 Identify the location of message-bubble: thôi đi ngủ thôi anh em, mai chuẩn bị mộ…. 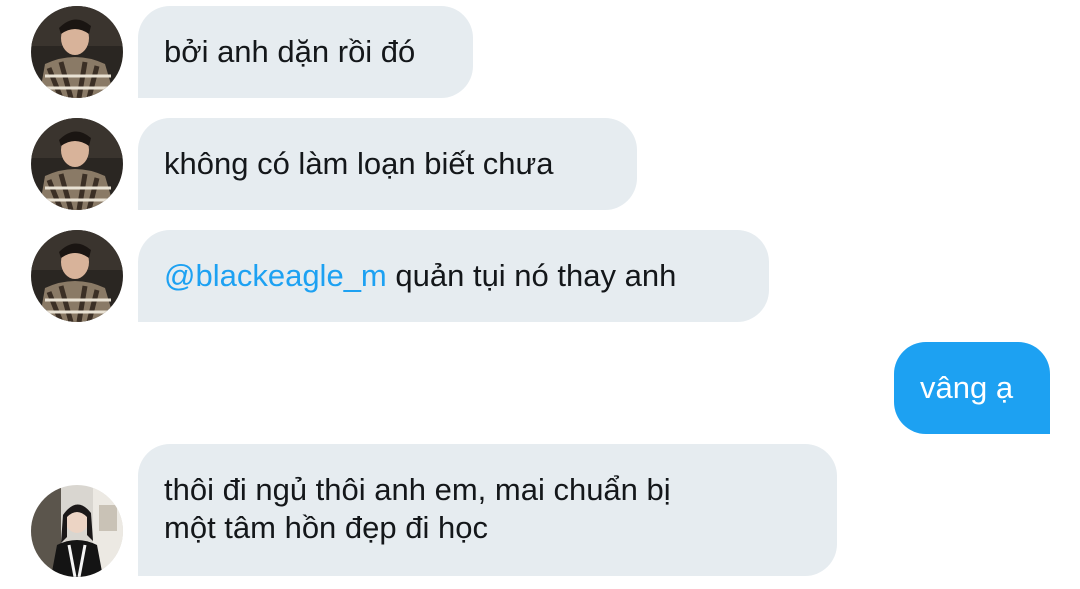
(487, 510).